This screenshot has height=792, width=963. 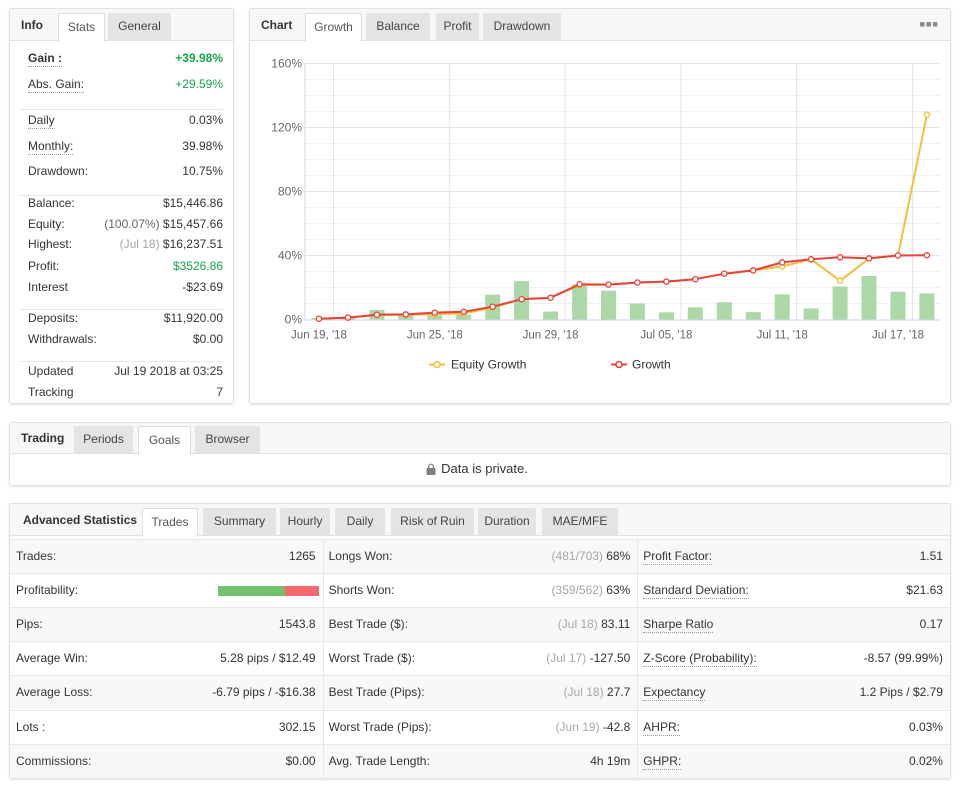 I want to click on svg-text: Jul 05, '18, so click(x=666, y=336).